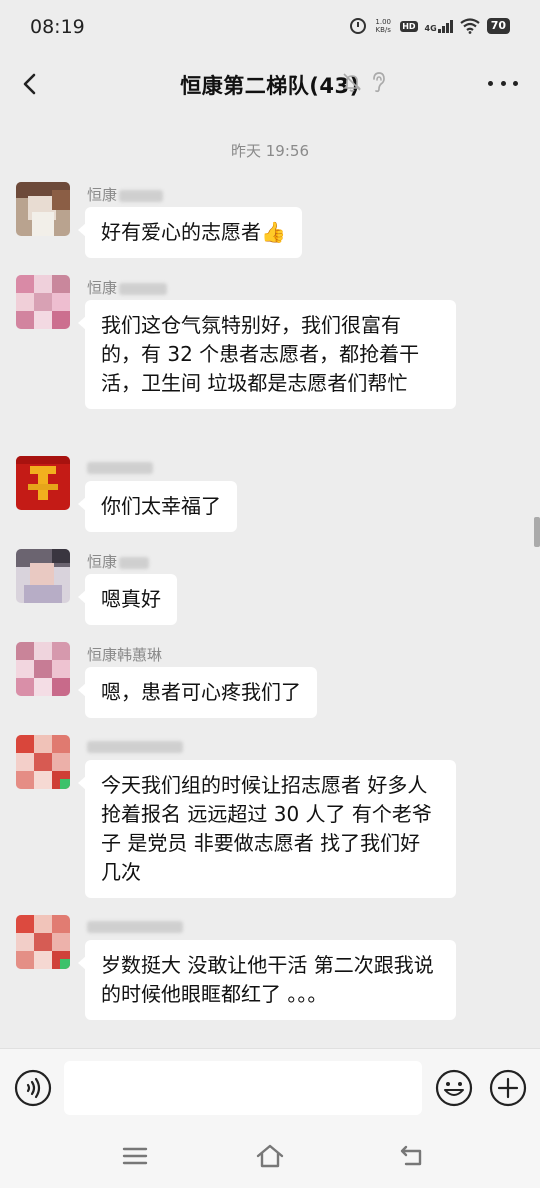  I want to click on mobile-signal: 4G, so click(439, 26).